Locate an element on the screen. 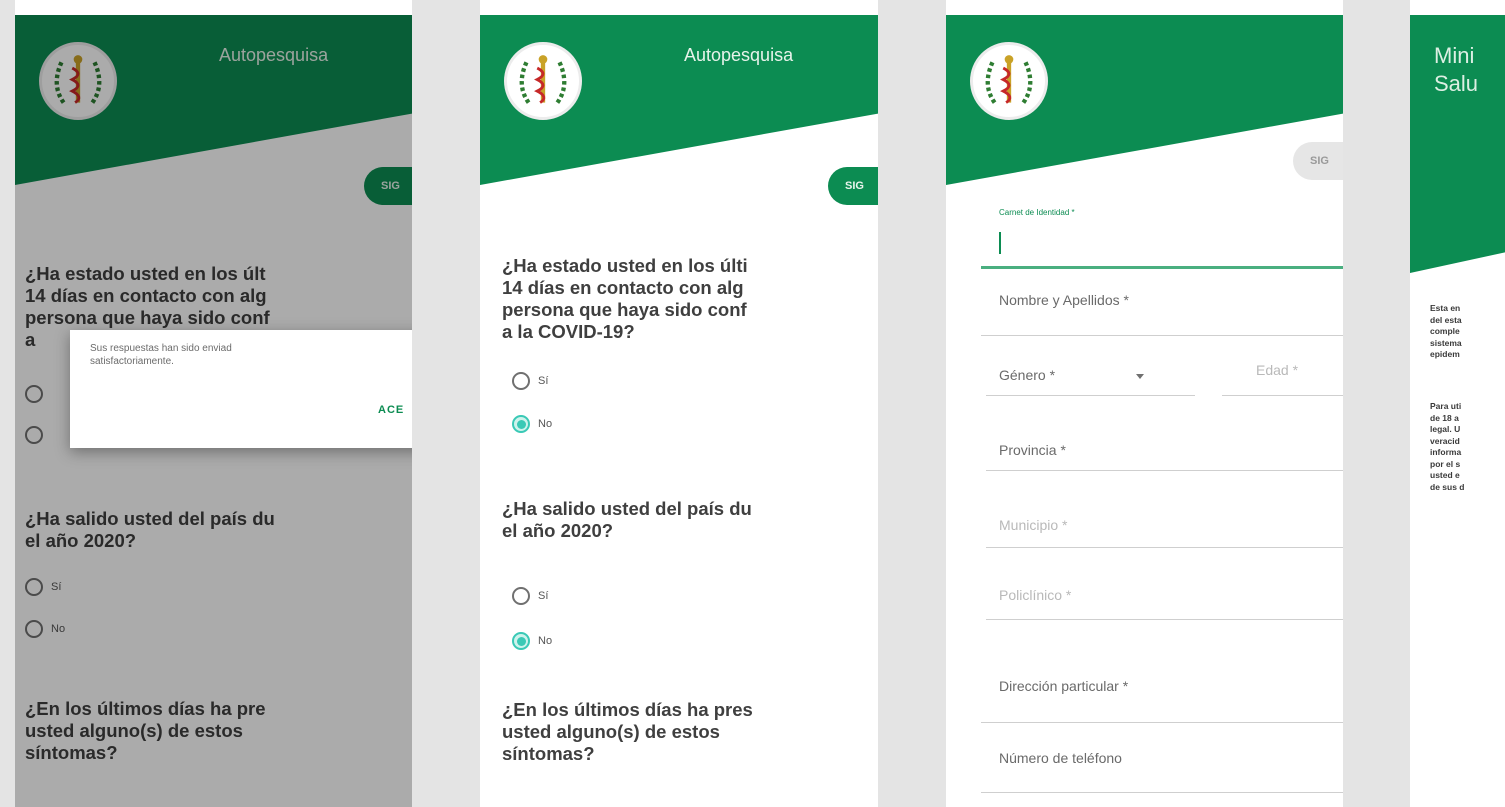 The image size is (1505, 807). text-cursor is located at coordinates (1000, 243).